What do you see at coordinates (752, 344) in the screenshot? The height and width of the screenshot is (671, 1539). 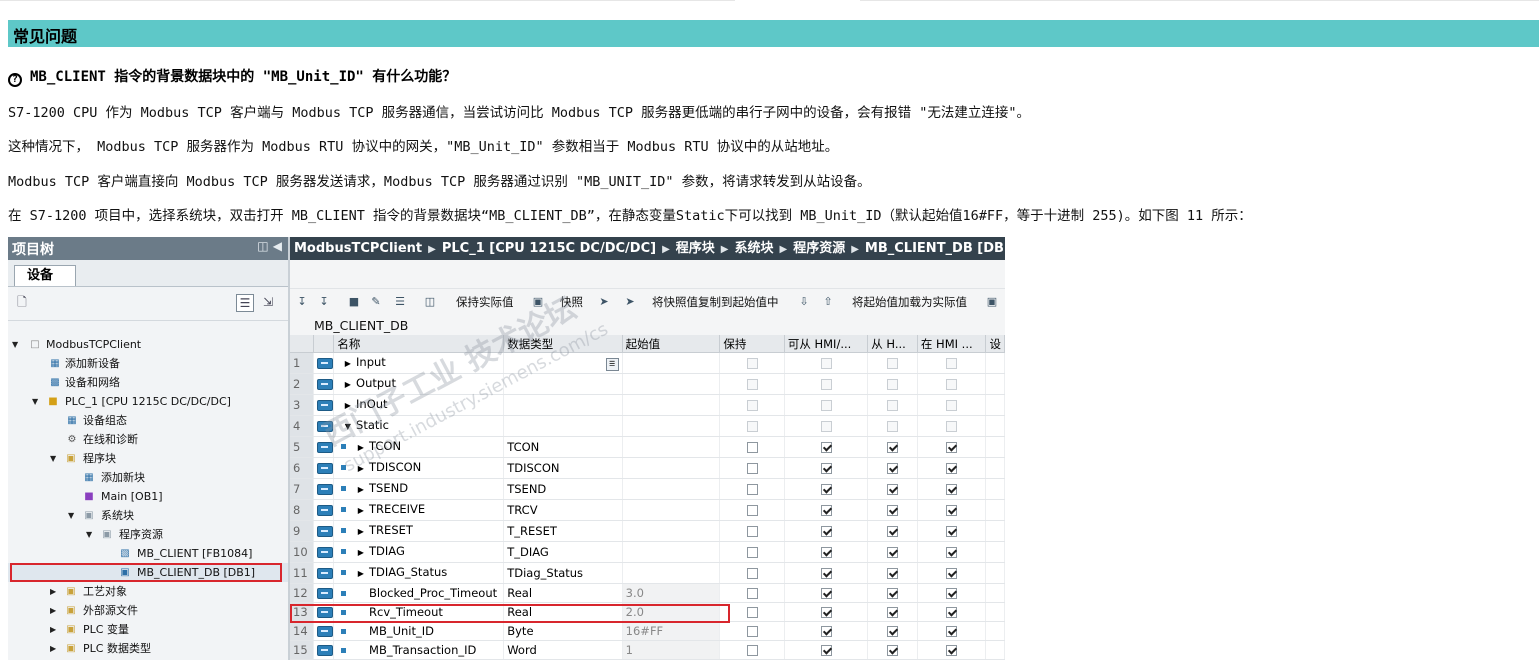 I see `col-header-retain: 保持` at bounding box center [752, 344].